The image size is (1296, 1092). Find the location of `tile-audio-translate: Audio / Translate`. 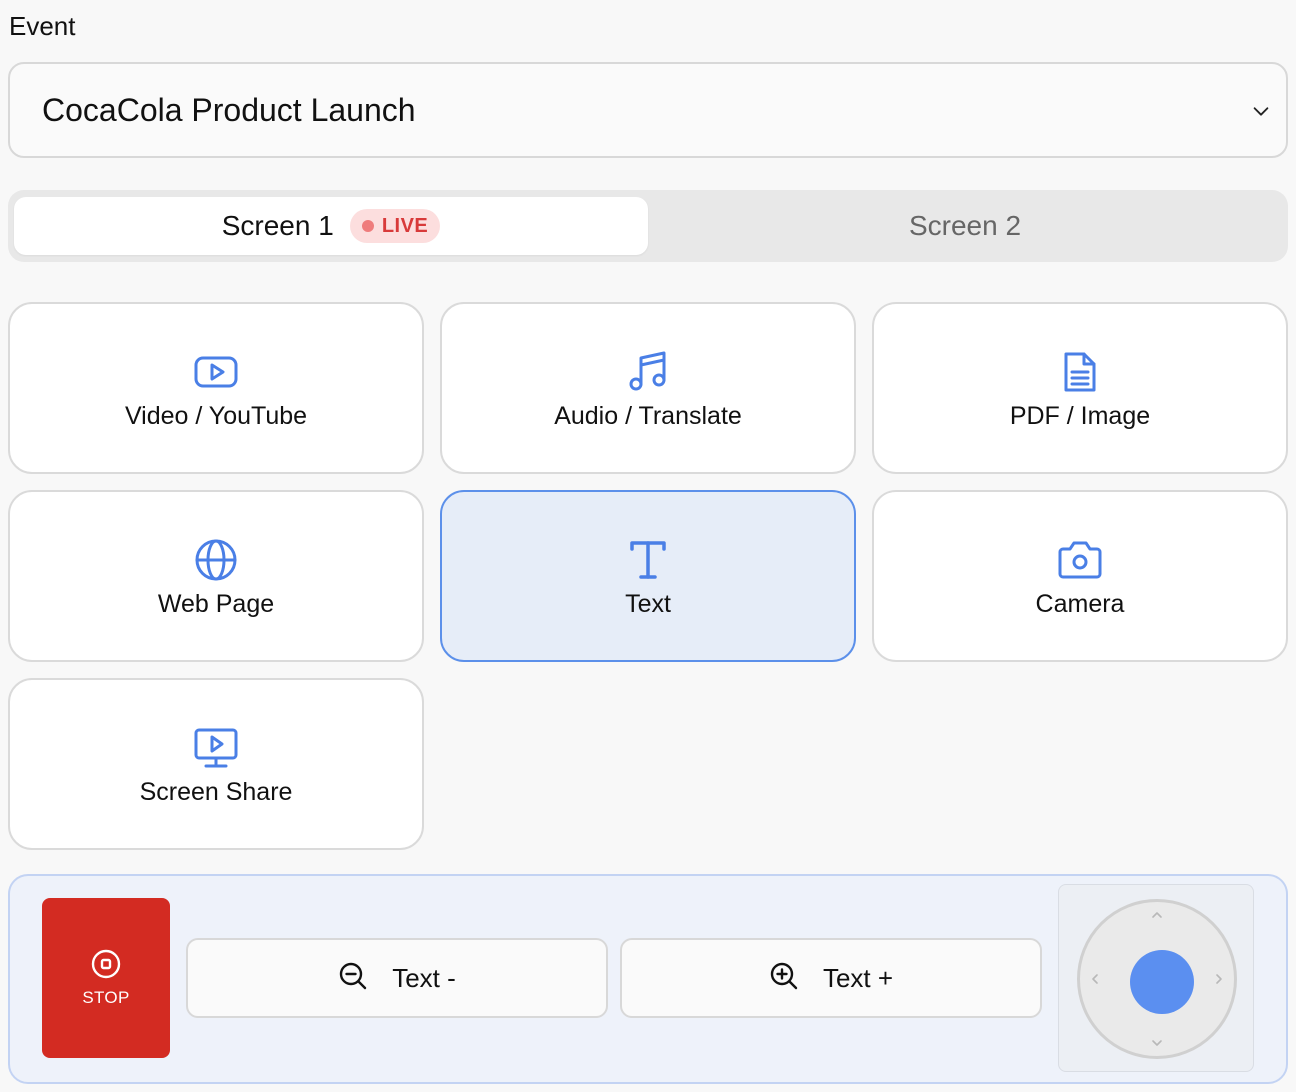

tile-audio-translate: Audio / Translate is located at coordinates (648, 388).